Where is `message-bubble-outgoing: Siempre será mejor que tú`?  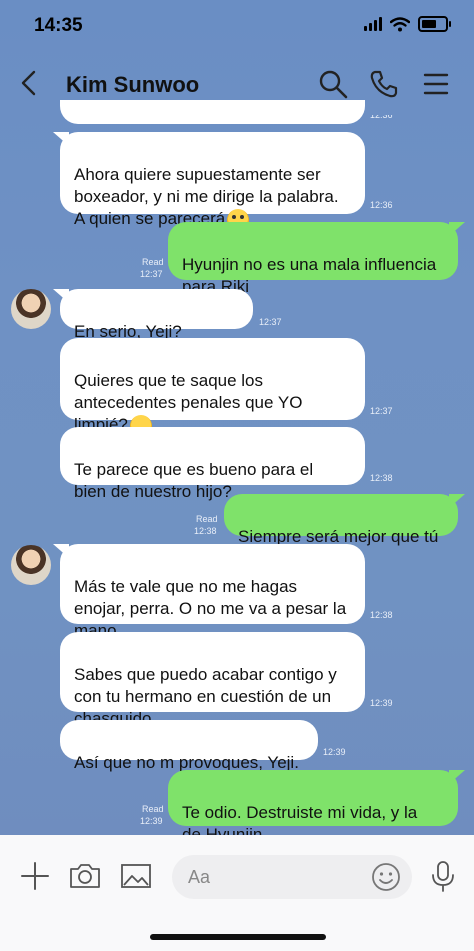 message-bubble-outgoing: Siempre será mejor que tú is located at coordinates (341, 520).